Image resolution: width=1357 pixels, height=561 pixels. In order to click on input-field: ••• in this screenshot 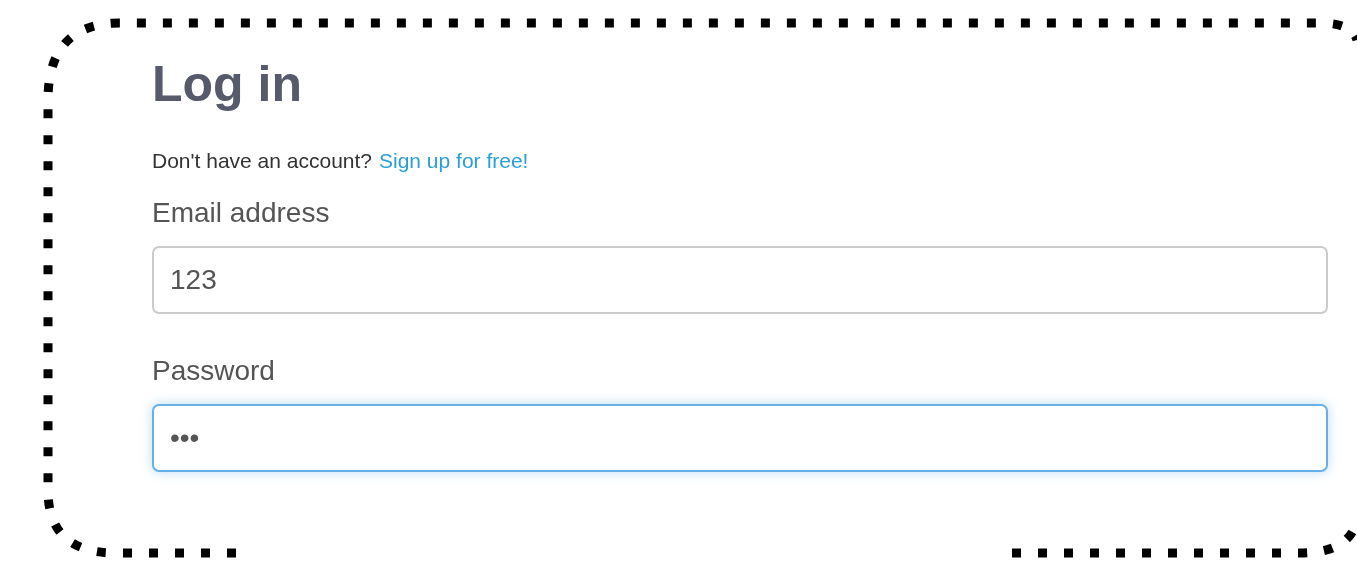, I will do `click(740, 438)`.